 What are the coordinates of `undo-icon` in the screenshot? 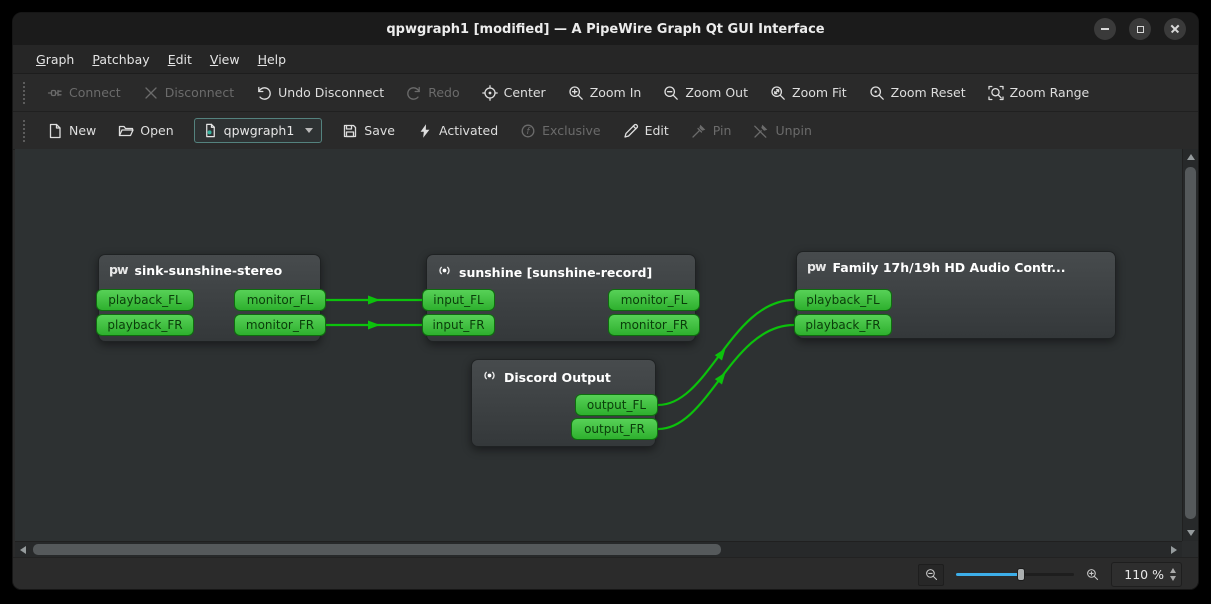 It's located at (264, 93).